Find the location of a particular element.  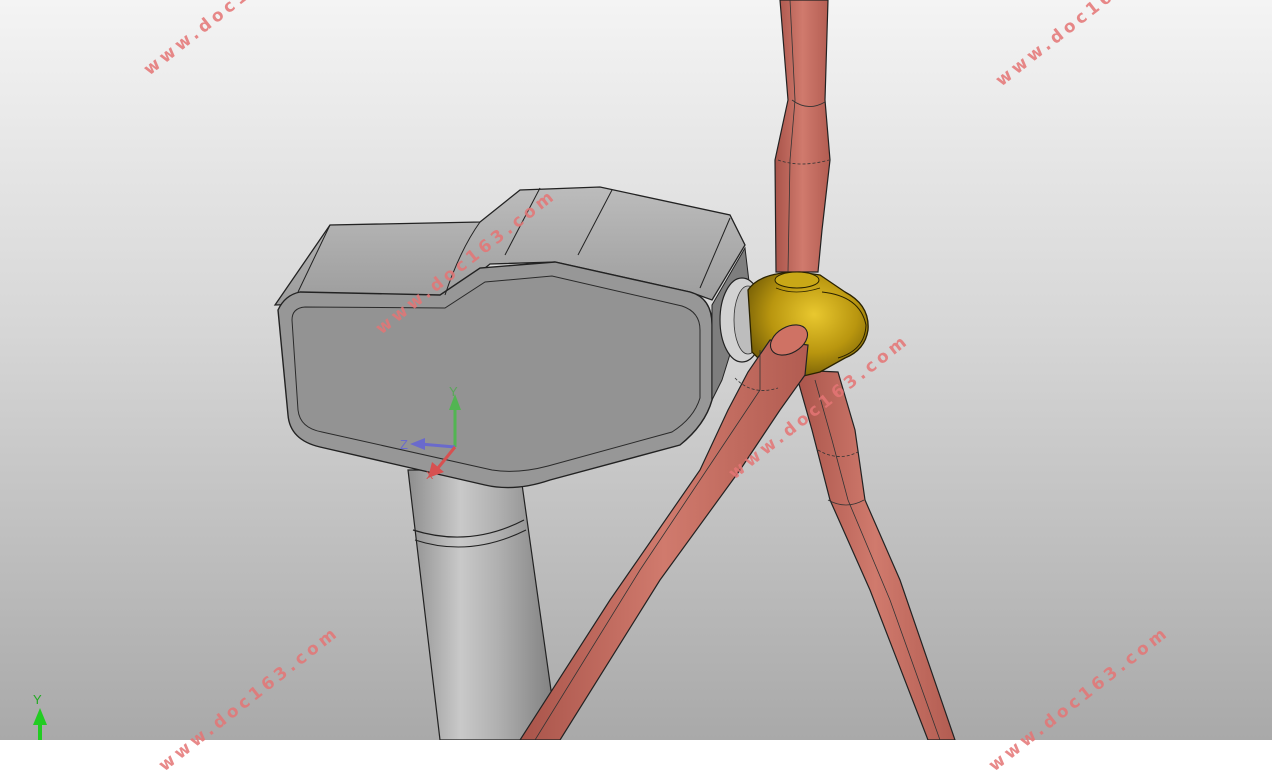

blade-top is located at coordinates (802, 136).